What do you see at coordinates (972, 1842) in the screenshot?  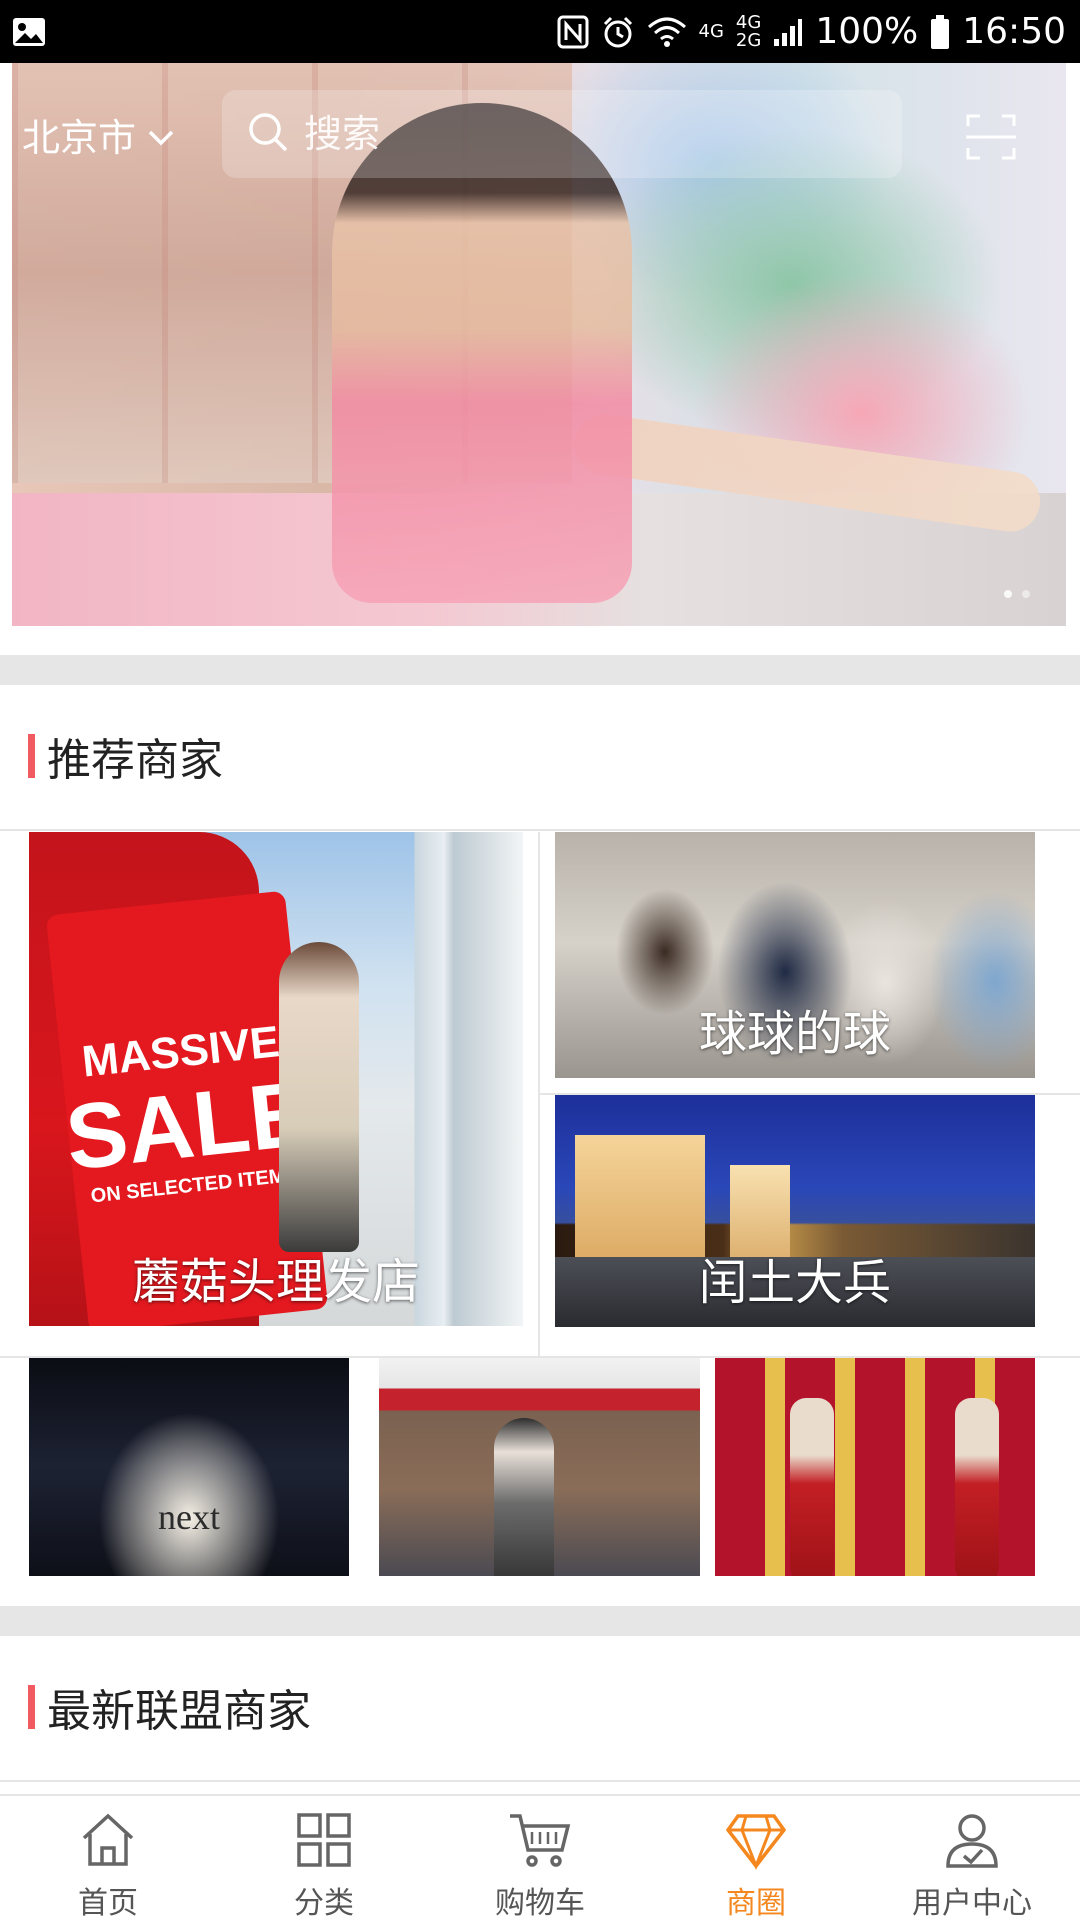 I see `user-icon` at bounding box center [972, 1842].